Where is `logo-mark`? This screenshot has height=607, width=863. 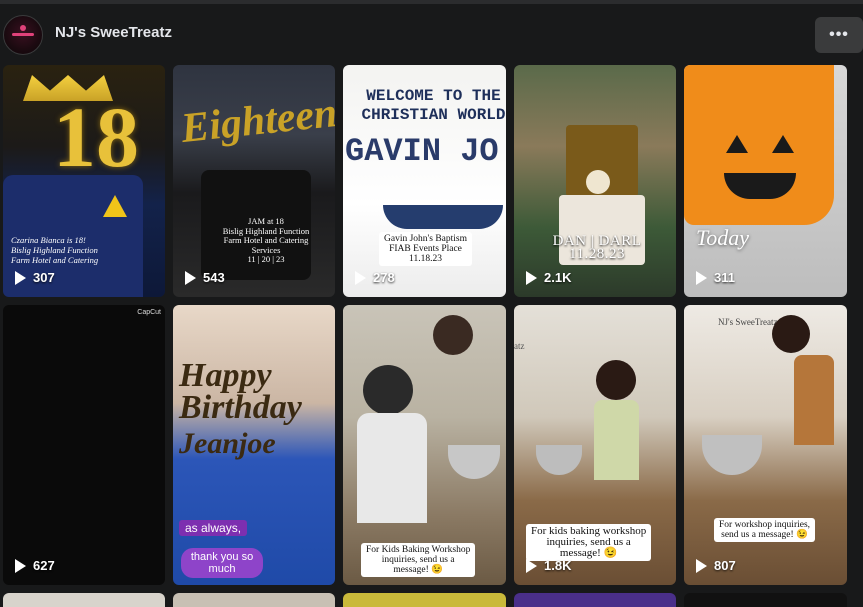
logo-mark is located at coordinates (23, 28).